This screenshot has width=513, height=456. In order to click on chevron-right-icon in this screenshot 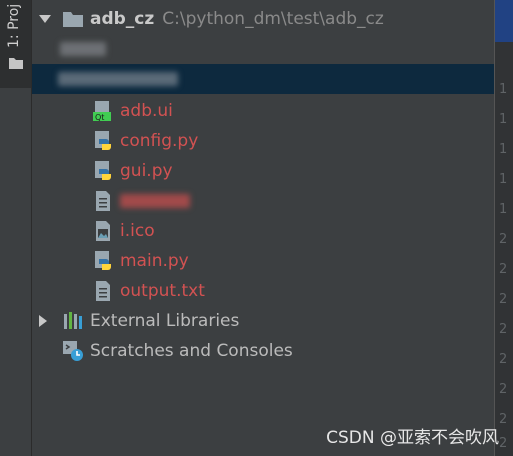, I will do `click(43, 321)`.